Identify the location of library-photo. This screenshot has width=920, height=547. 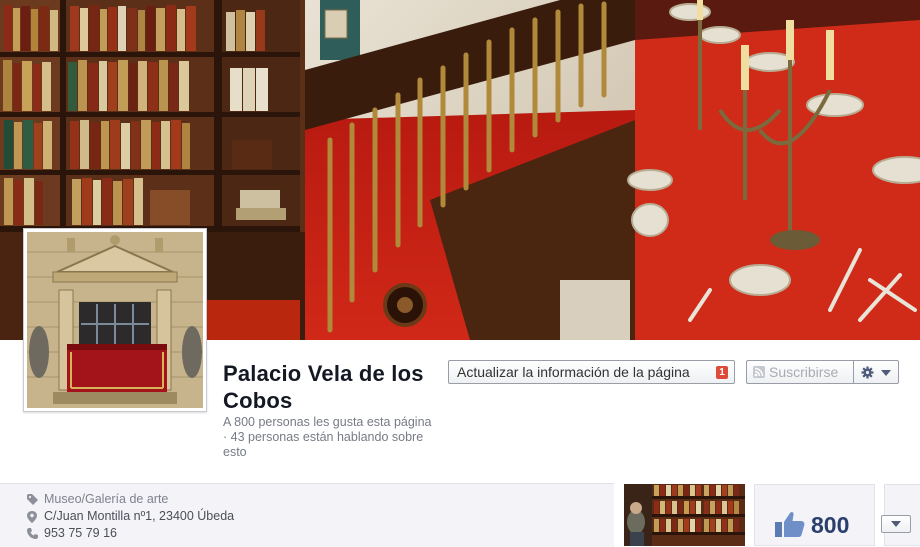
(684, 515).